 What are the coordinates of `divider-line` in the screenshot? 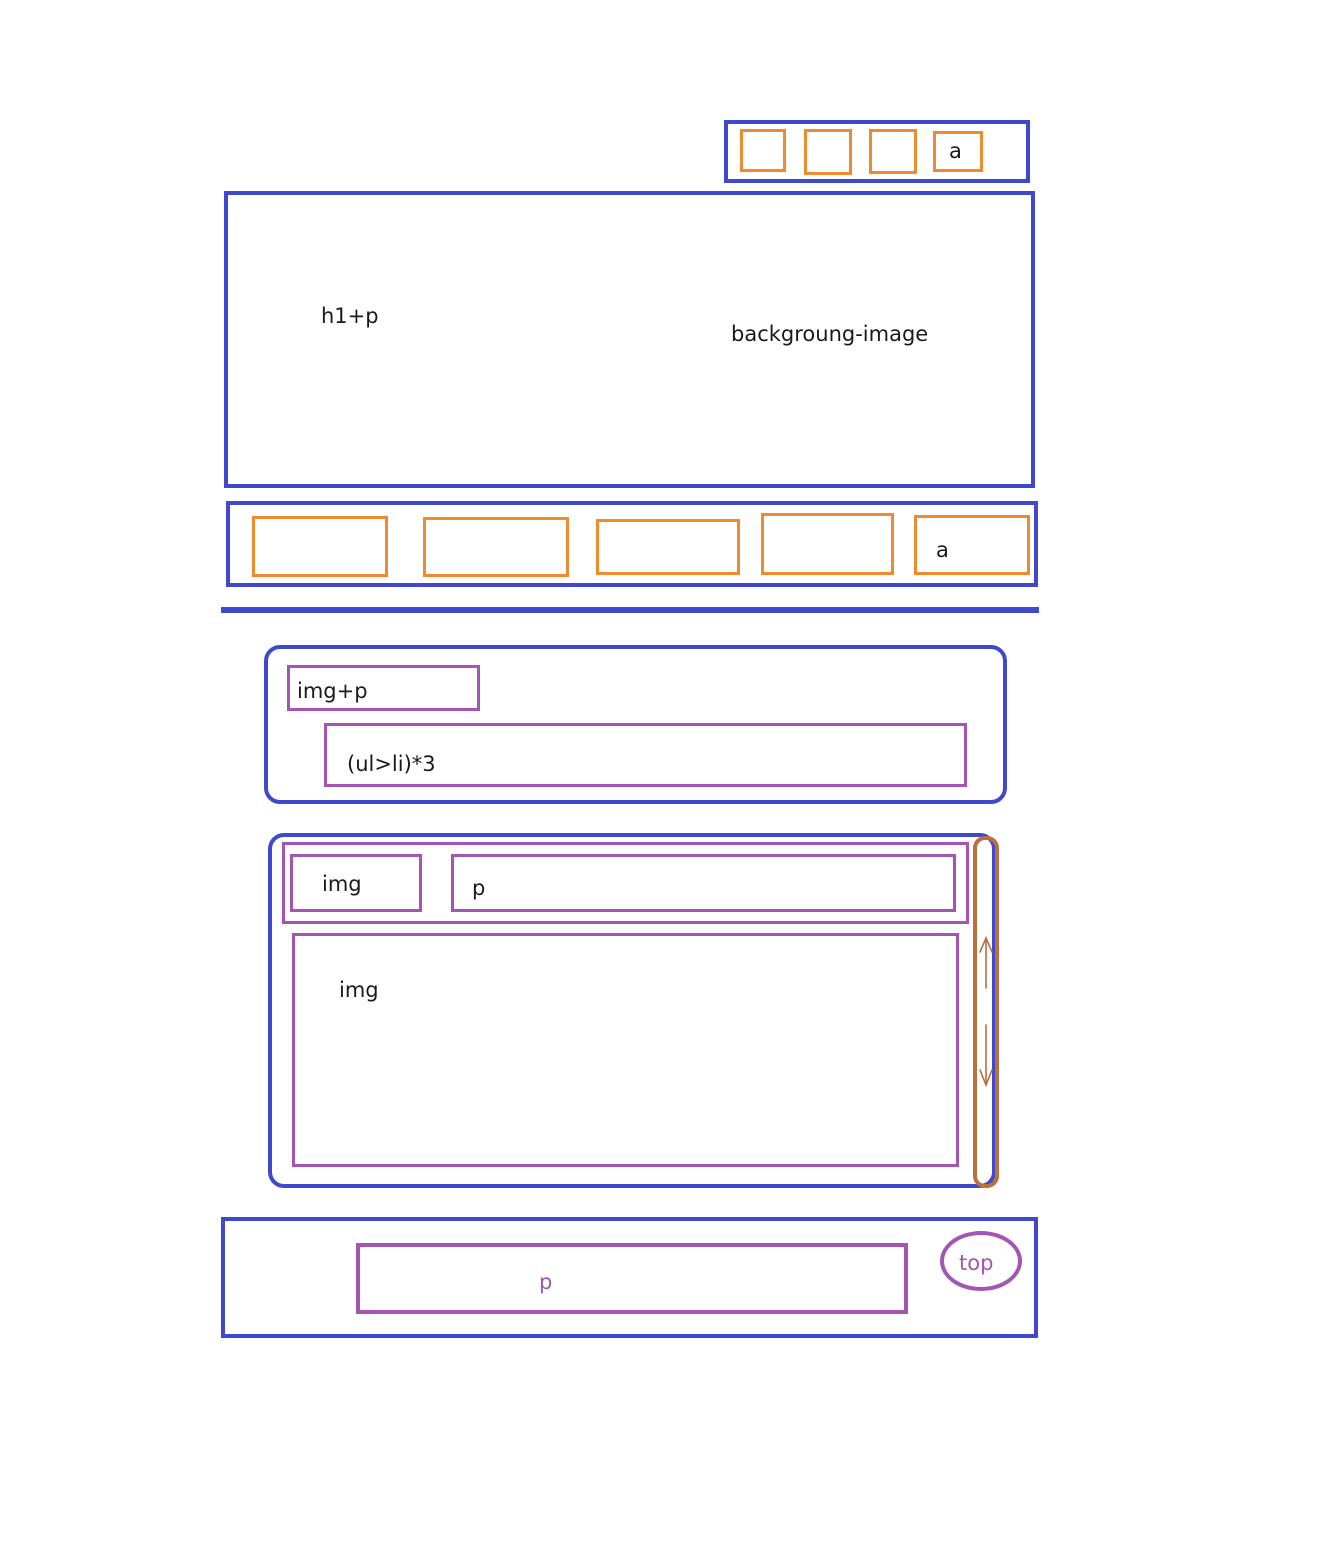 It's located at (630, 610).